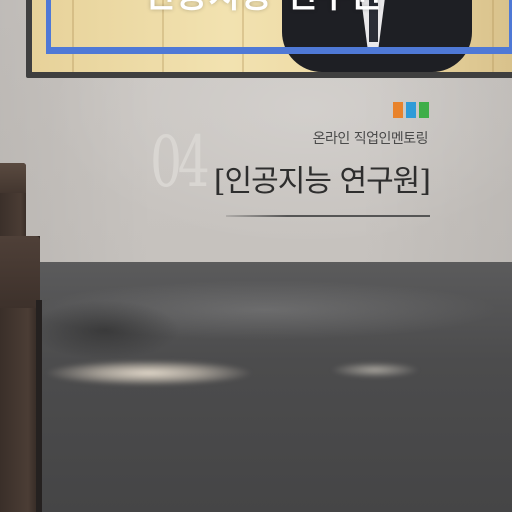 Image resolution: width=512 pixels, height=512 pixels. I want to click on episode-number: 04, so click(180, 162).